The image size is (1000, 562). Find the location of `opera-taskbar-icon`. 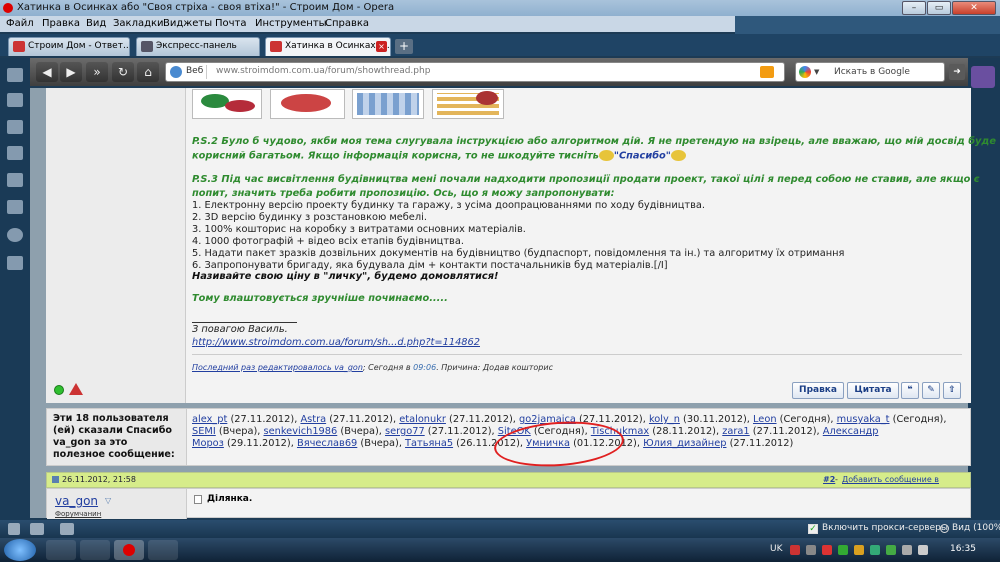

opera-taskbar-icon is located at coordinates (129, 550).